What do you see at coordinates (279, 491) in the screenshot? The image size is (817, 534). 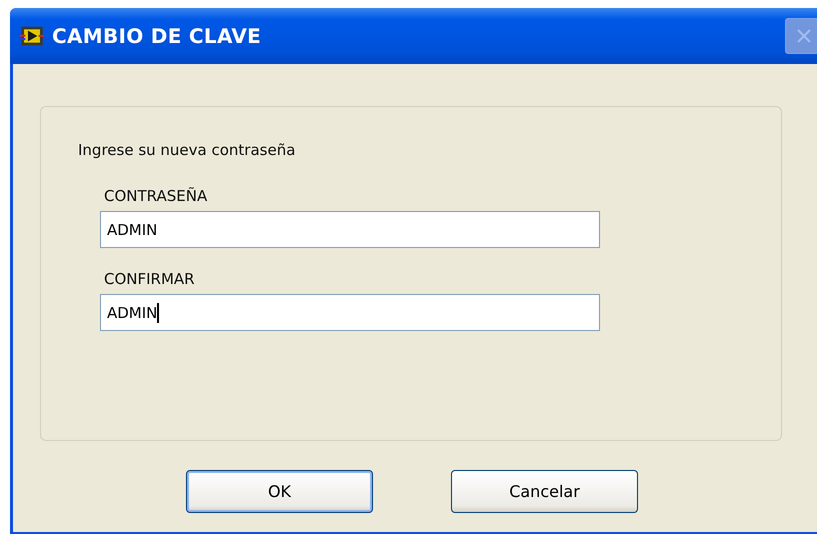 I see `ok-button: OK` at bounding box center [279, 491].